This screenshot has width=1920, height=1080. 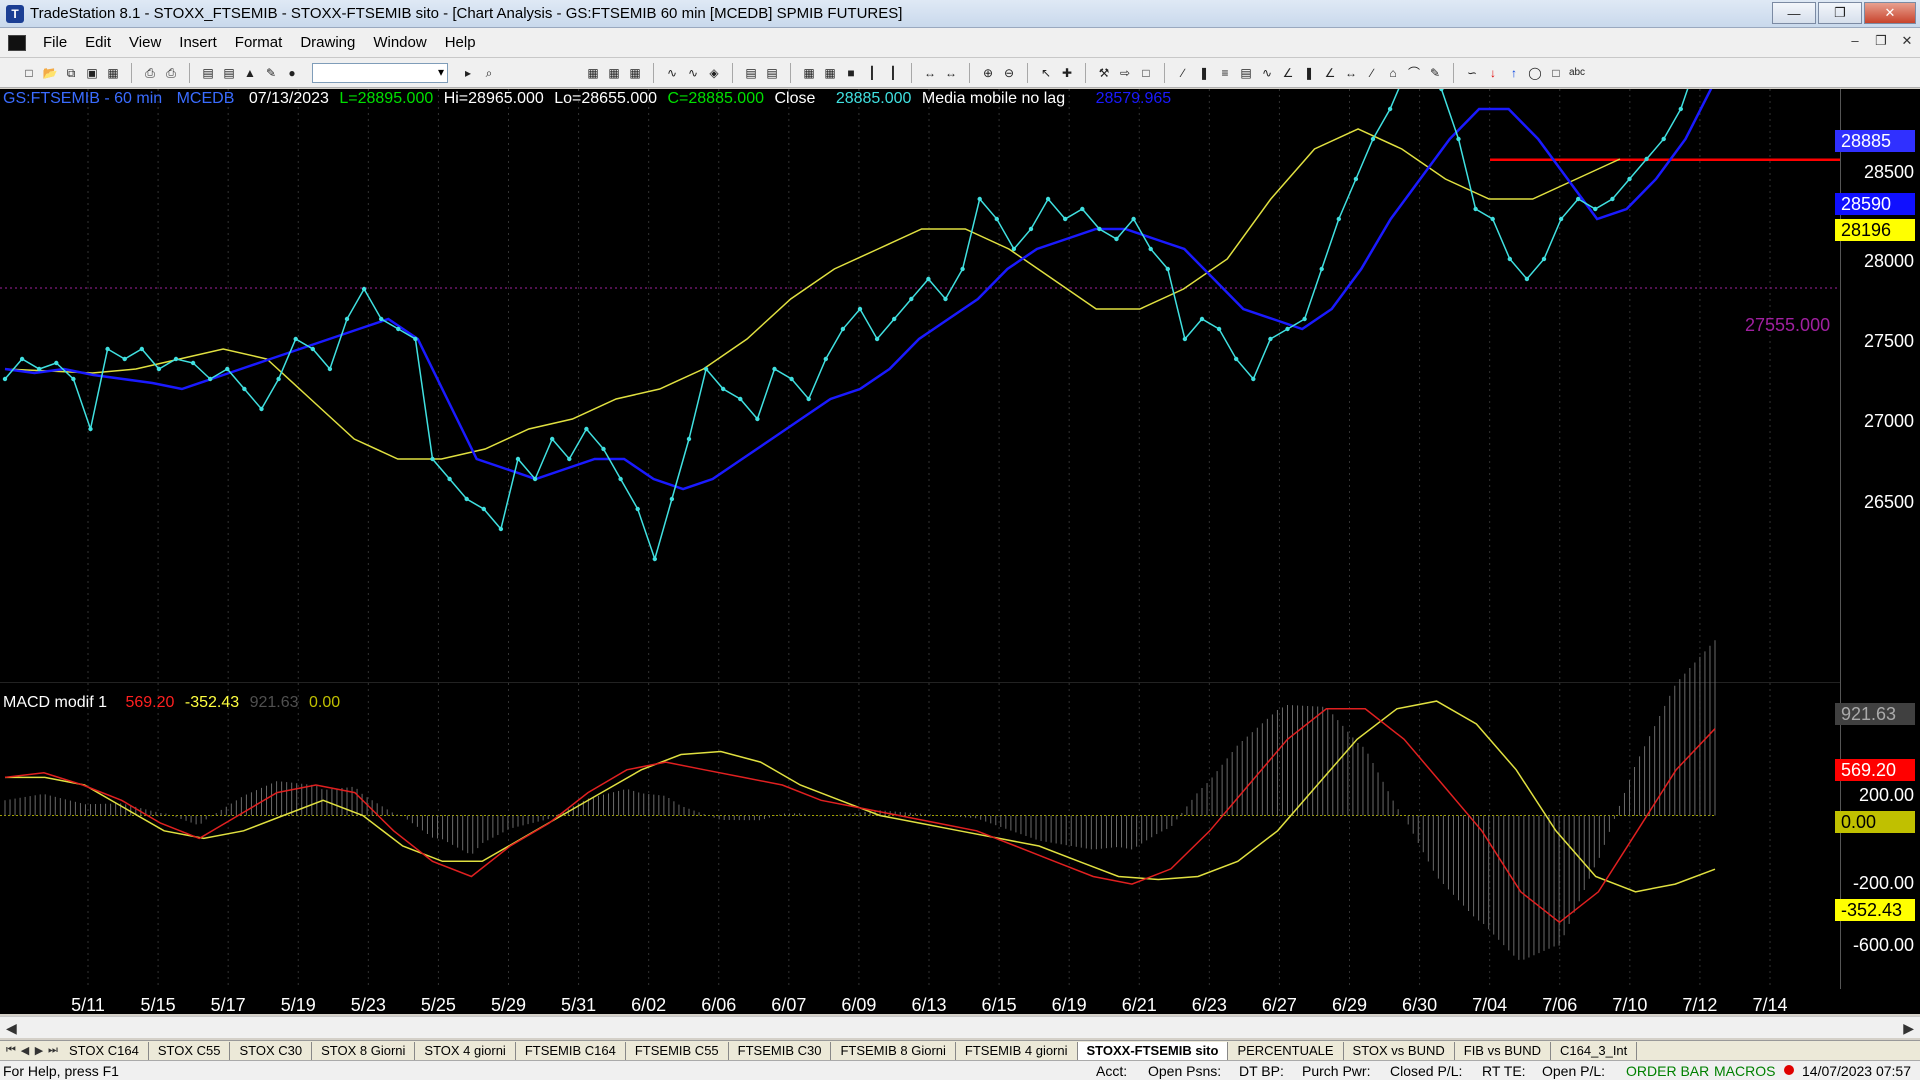 What do you see at coordinates (171, 73) in the screenshot?
I see `print-preview-icon: ⎙` at bounding box center [171, 73].